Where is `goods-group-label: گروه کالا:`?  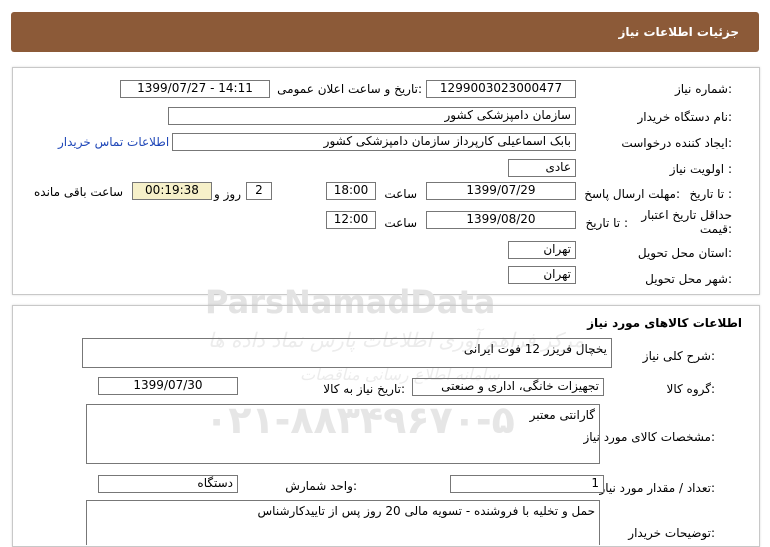
goods-group-label: گروه کالا: is located at coordinates (691, 389).